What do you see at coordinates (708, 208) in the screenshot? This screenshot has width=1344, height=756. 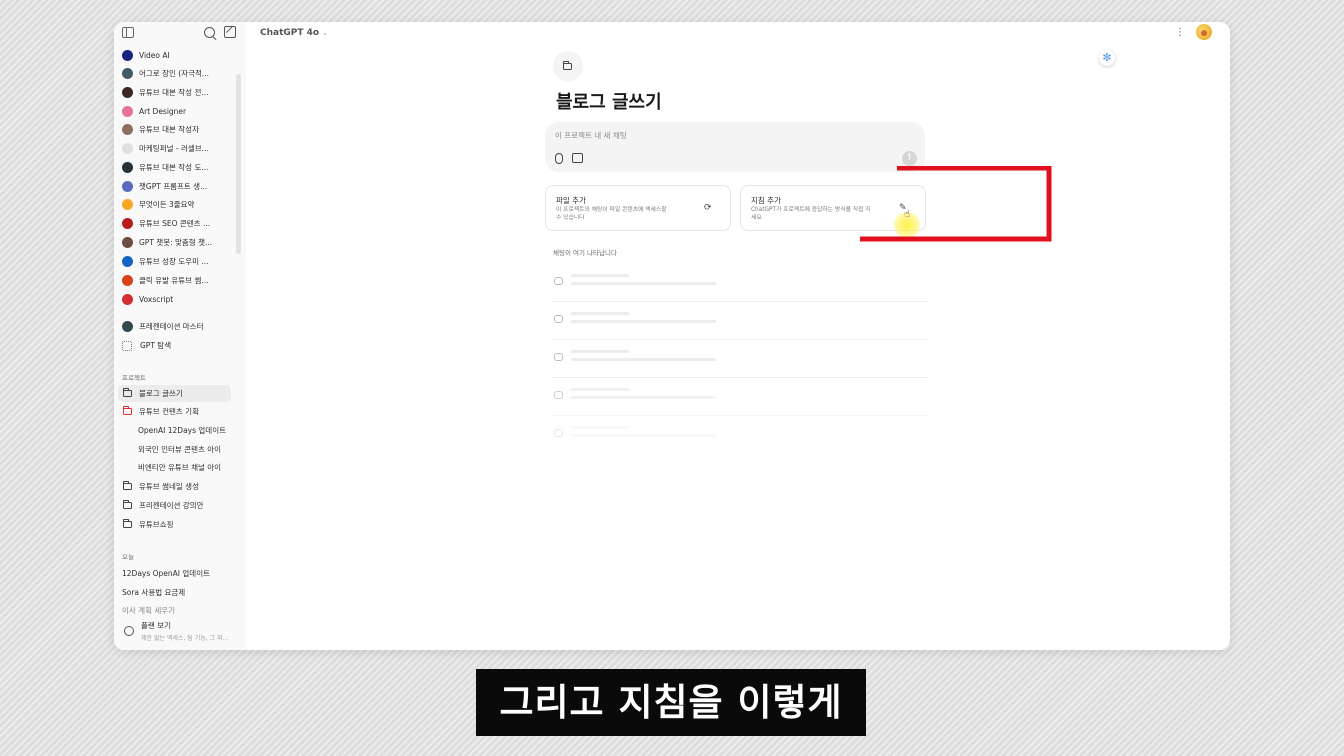 I see `refresh-icon: ⟳` at bounding box center [708, 208].